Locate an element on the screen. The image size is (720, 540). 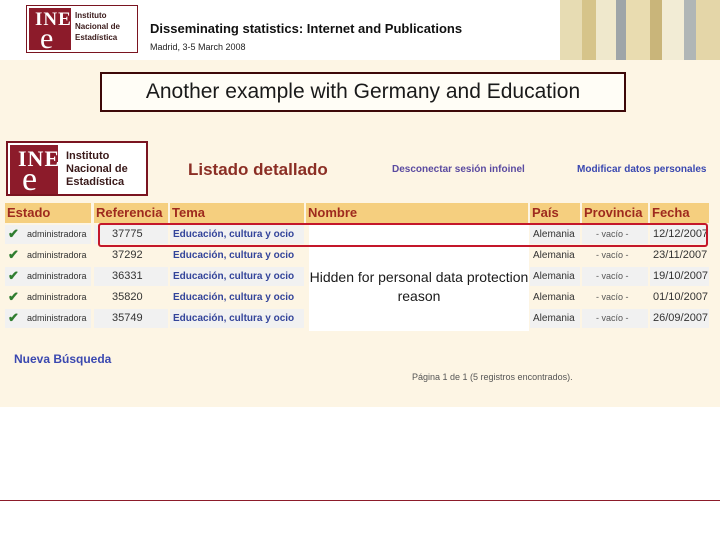
header-photo is located at coordinates (640, 30).